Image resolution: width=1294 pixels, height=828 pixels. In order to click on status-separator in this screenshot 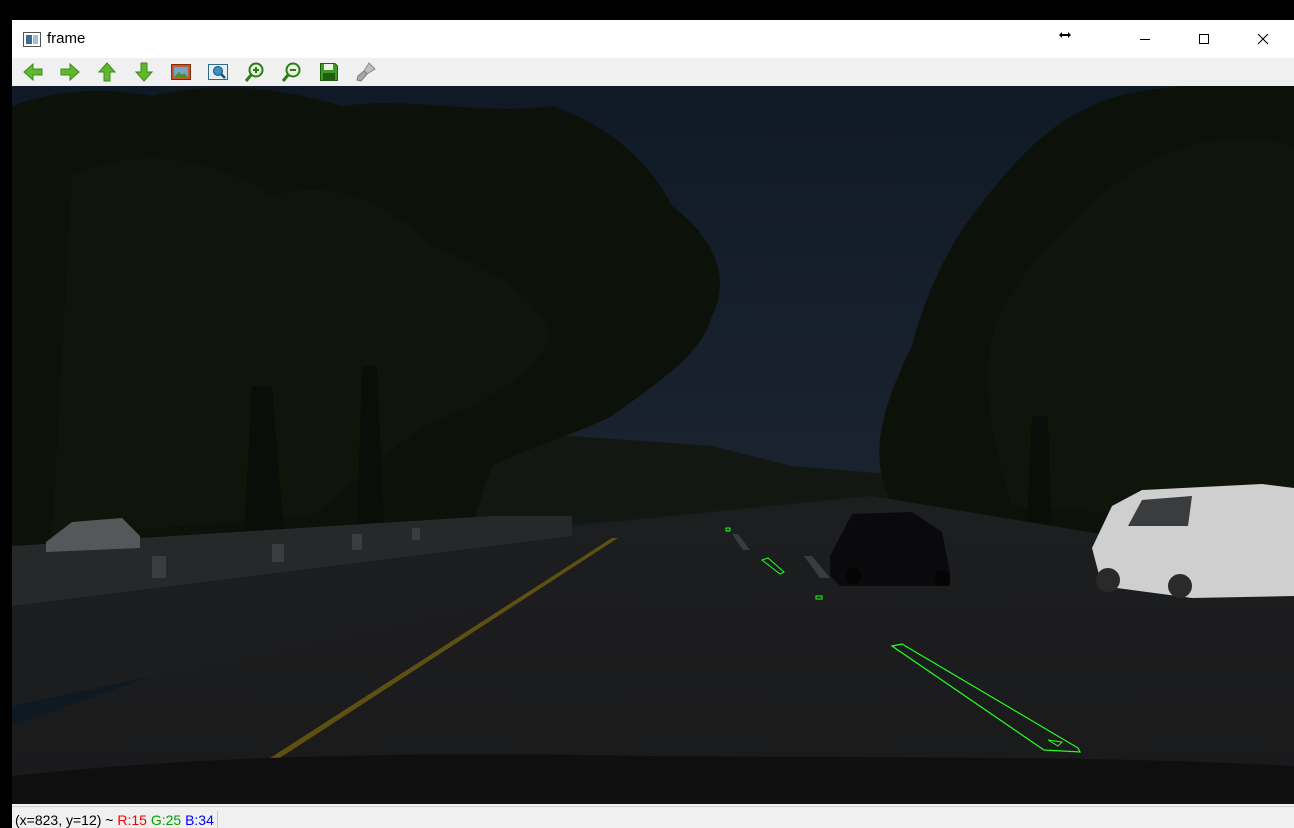, I will do `click(217, 819)`.